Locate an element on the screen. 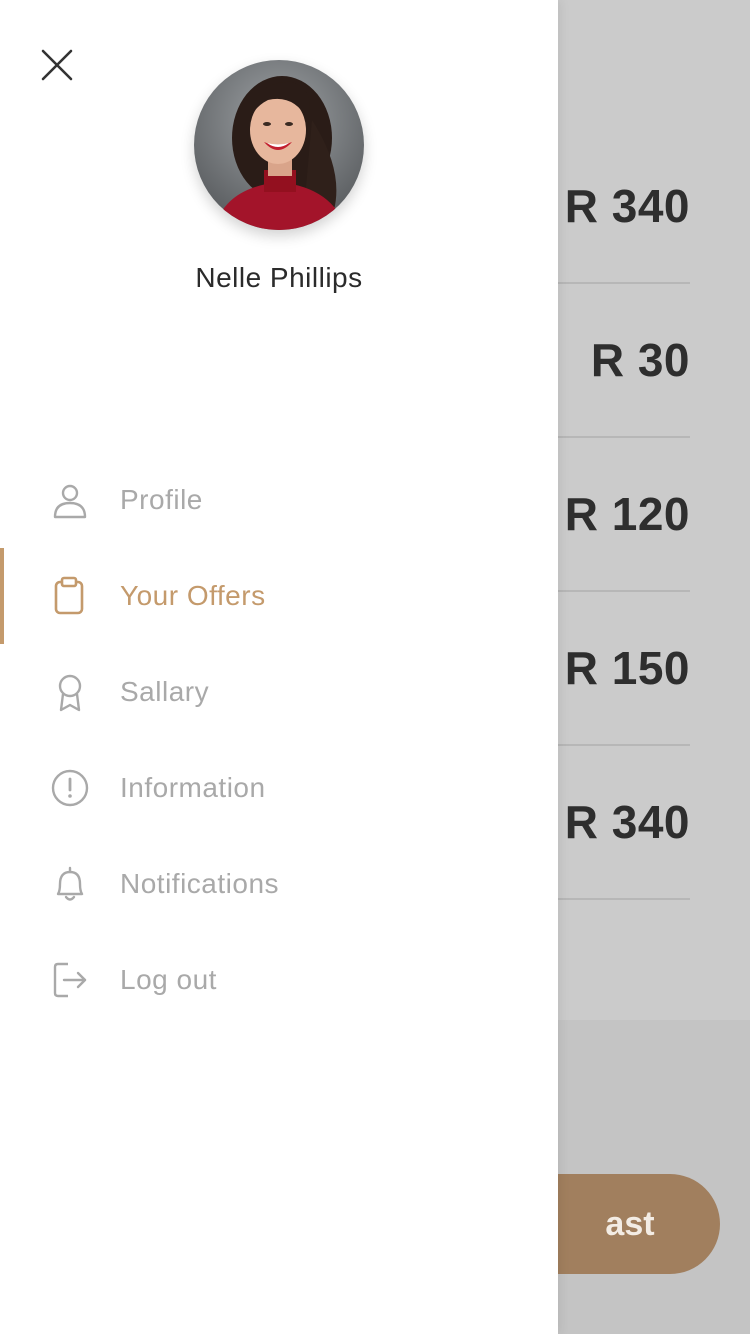  price-label: R 30 is located at coordinates (640, 360).